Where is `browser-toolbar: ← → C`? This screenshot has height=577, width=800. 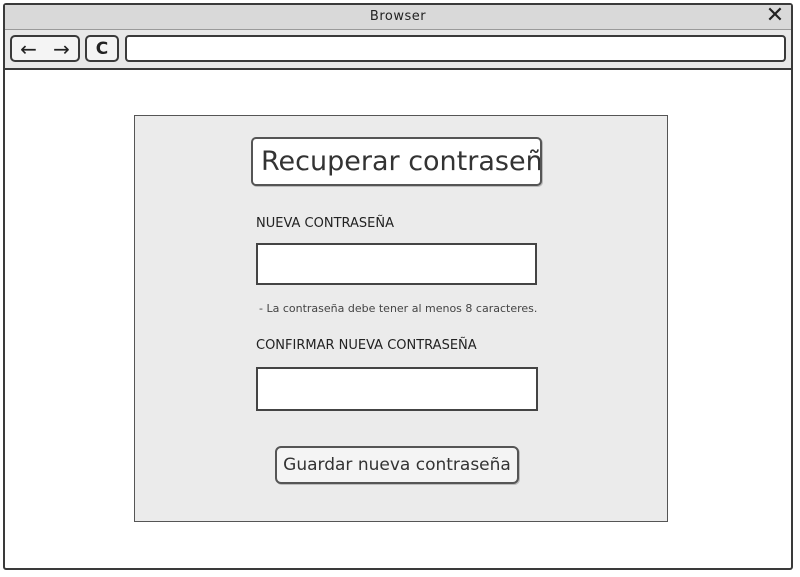 browser-toolbar: ← → C is located at coordinates (398, 50).